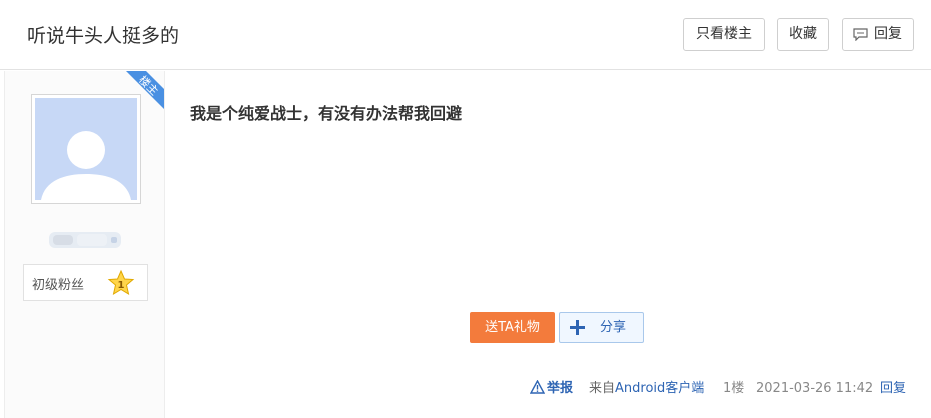 The image size is (931, 418). What do you see at coordinates (103, 36) in the screenshot?
I see `thread-title: 听说牛头人挺多的` at bounding box center [103, 36].